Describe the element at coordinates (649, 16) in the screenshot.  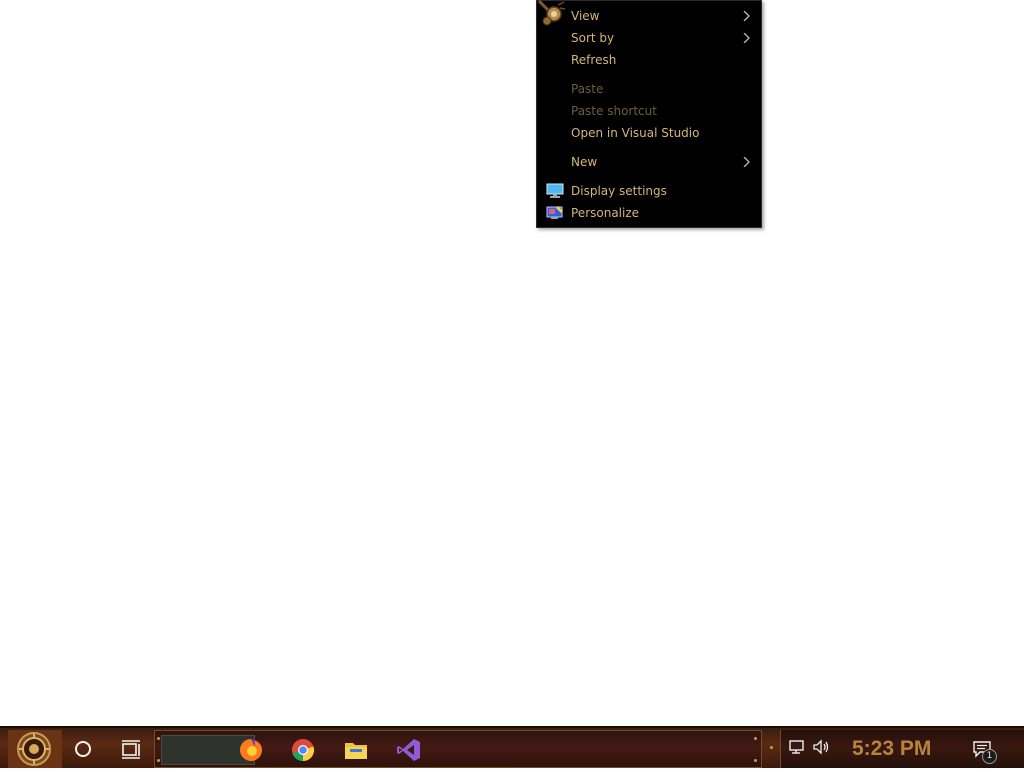
I see `menu-item-view: View` at that location.